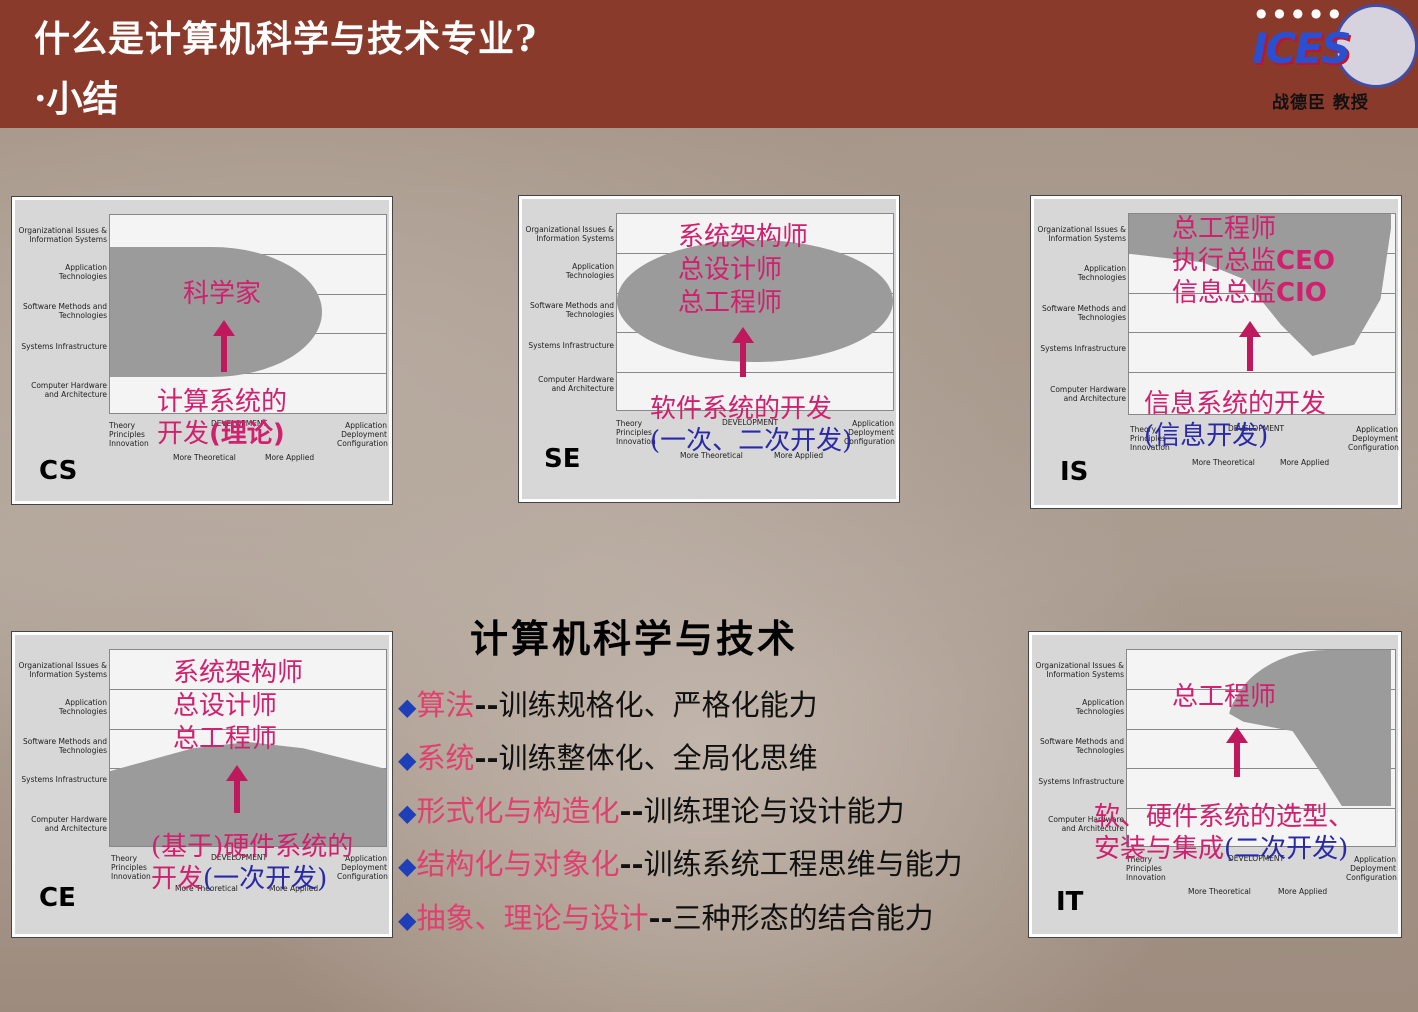 The image size is (1418, 1012). Describe the element at coordinates (57, 898) in the screenshot. I see `panel-code: CE` at that location.